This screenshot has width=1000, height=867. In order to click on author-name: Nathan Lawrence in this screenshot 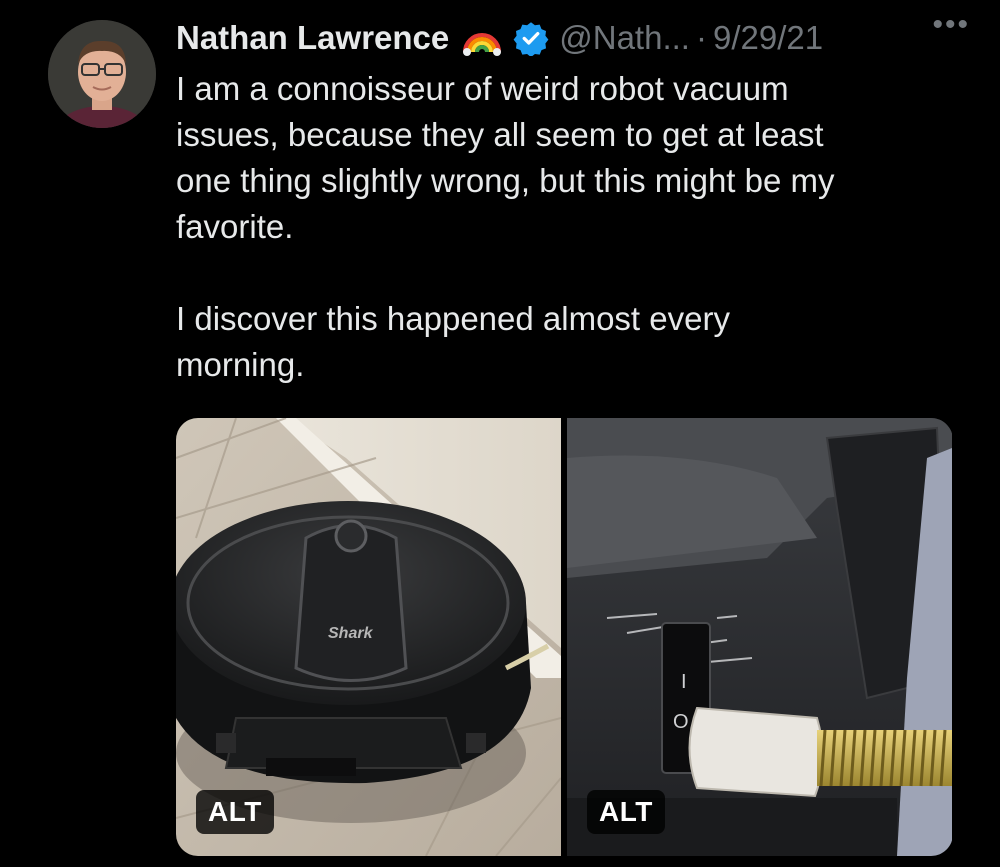, I will do `click(312, 38)`.